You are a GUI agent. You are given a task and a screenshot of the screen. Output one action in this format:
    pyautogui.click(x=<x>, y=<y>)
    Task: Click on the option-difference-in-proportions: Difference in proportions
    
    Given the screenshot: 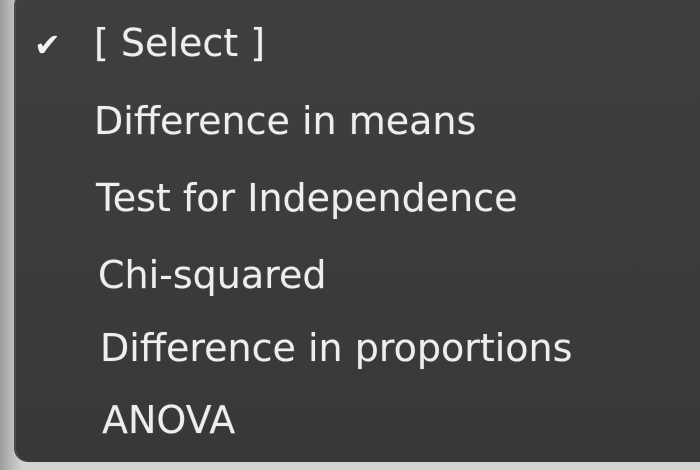 What is the action you would take?
    pyautogui.click(x=336, y=348)
    